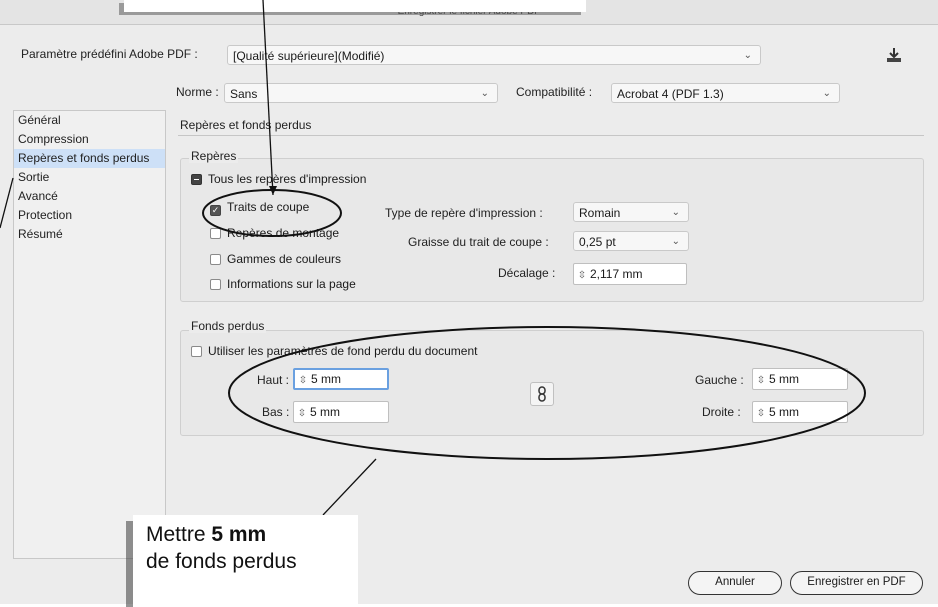 This screenshot has width=938, height=607. I want to click on cancel-button: Annuler, so click(735, 583).